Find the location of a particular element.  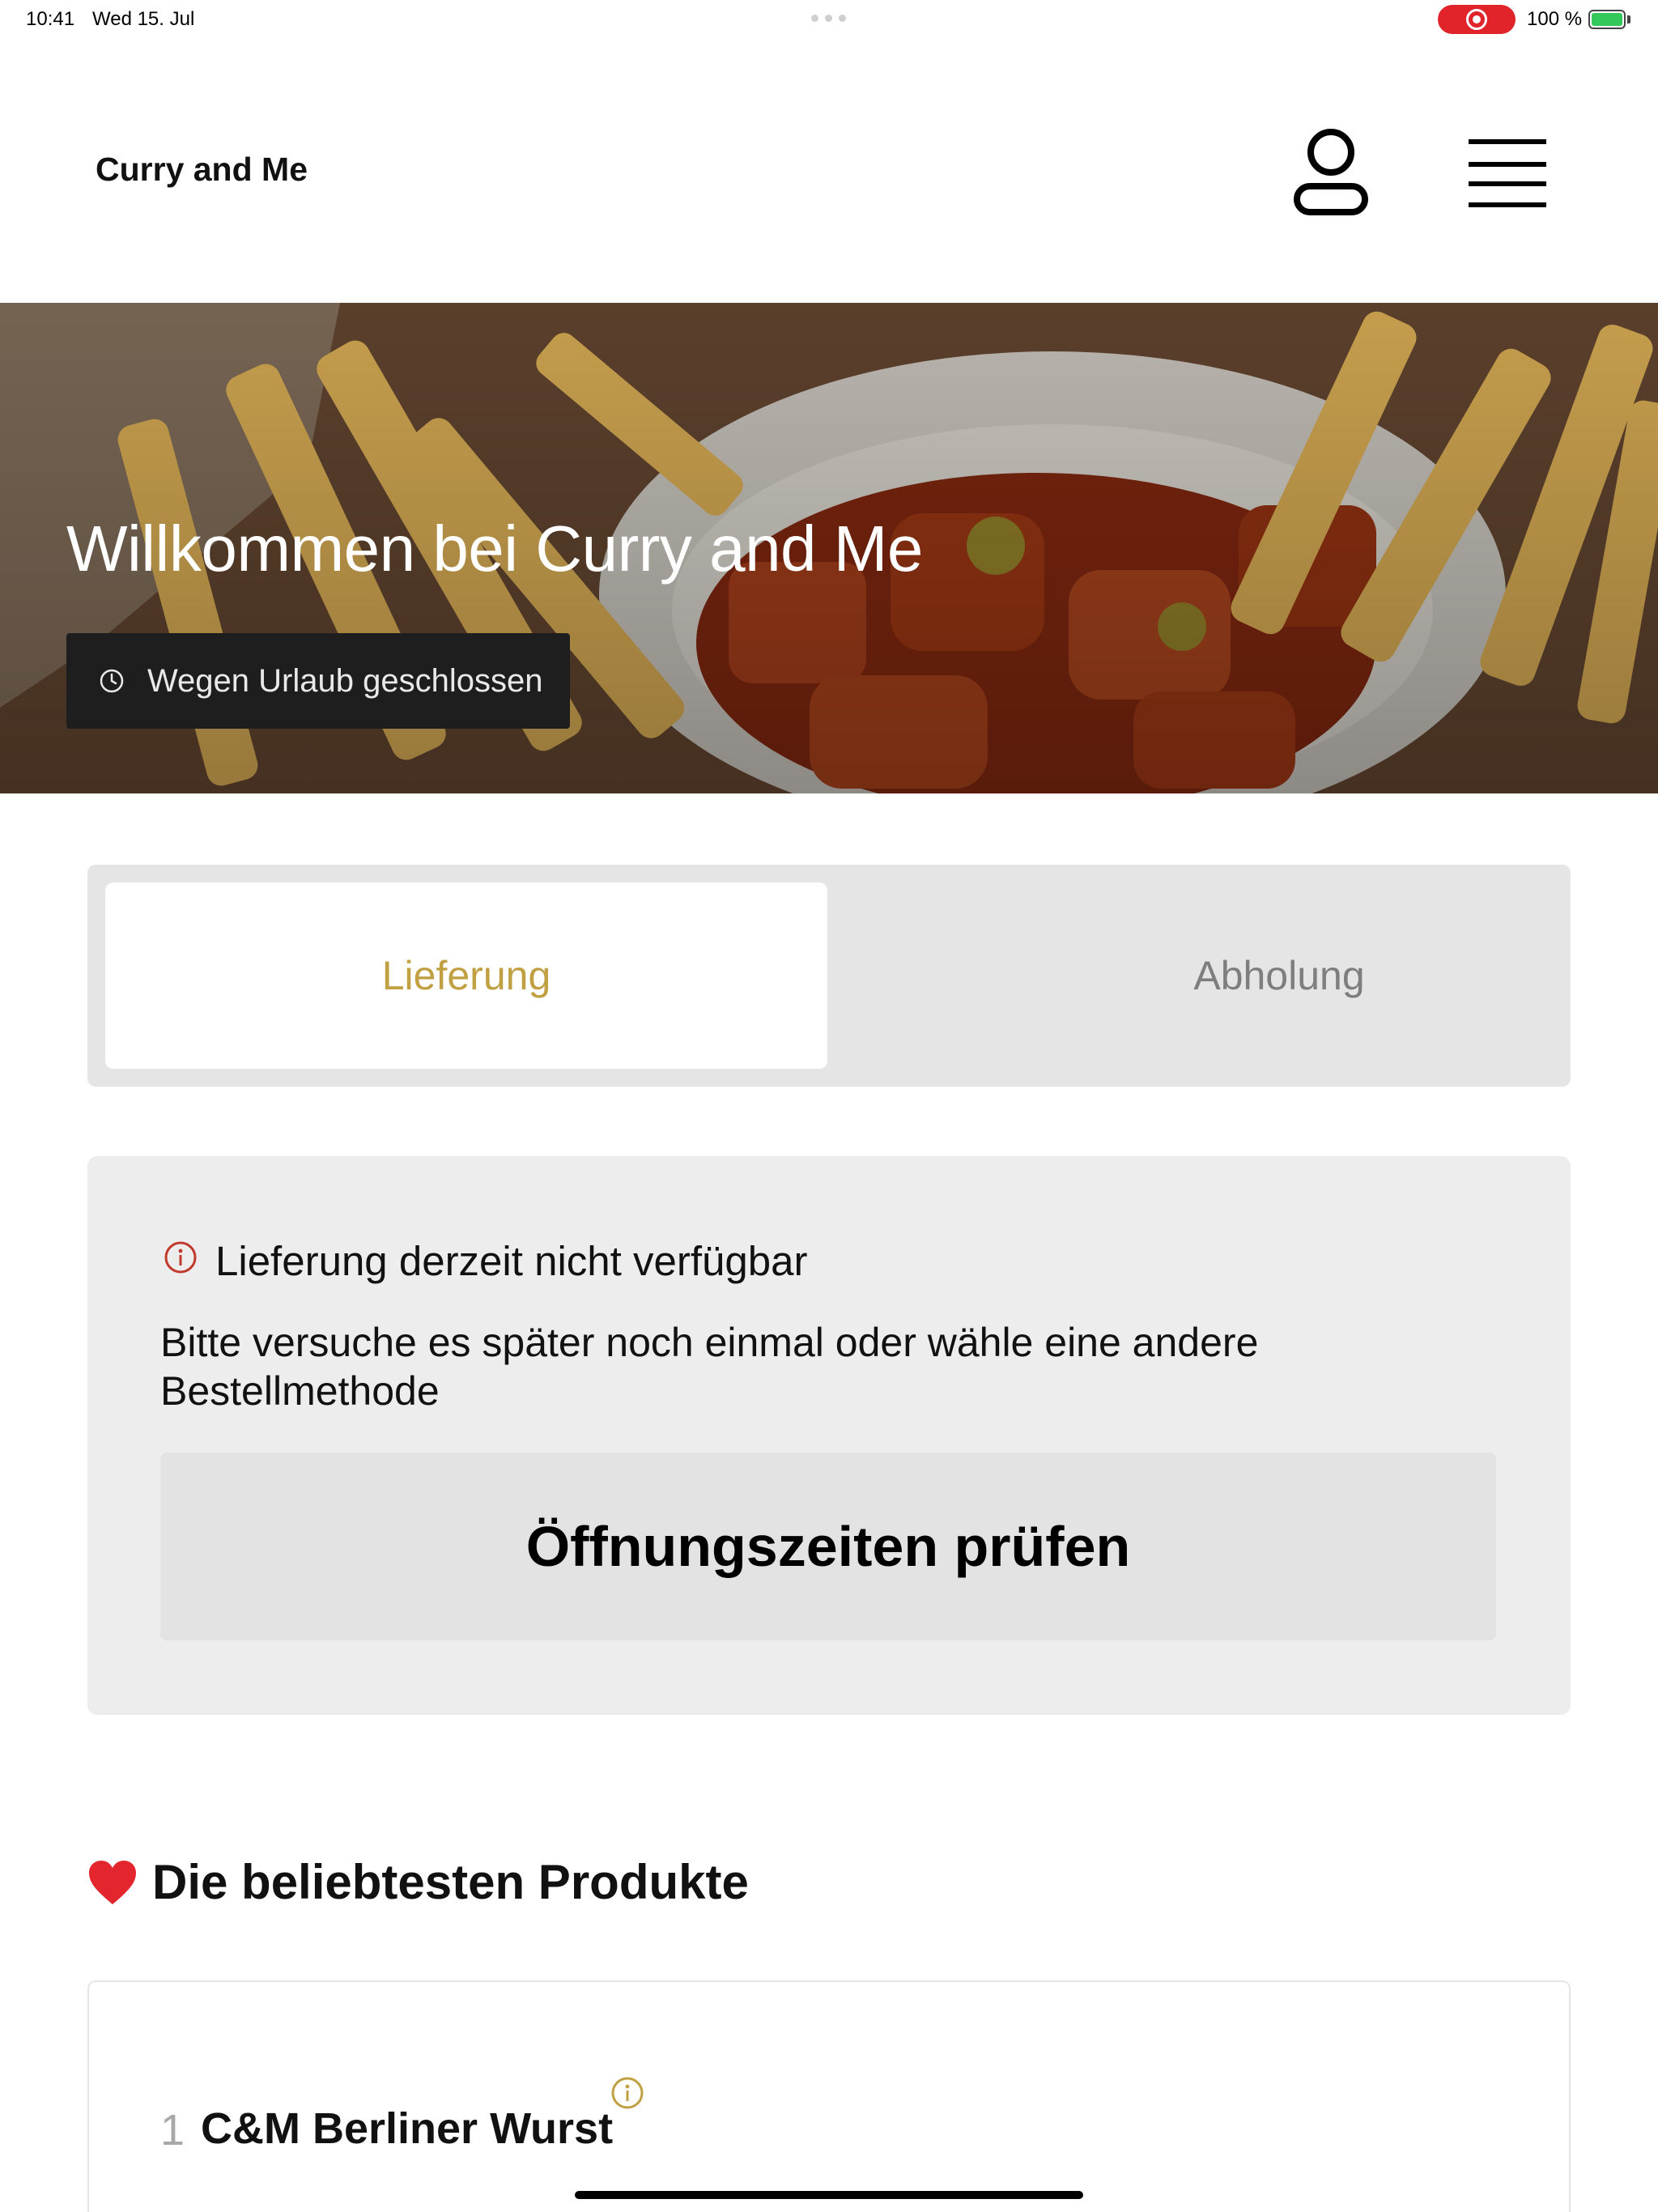

brand-name: Curry and Me is located at coordinates (202, 170).